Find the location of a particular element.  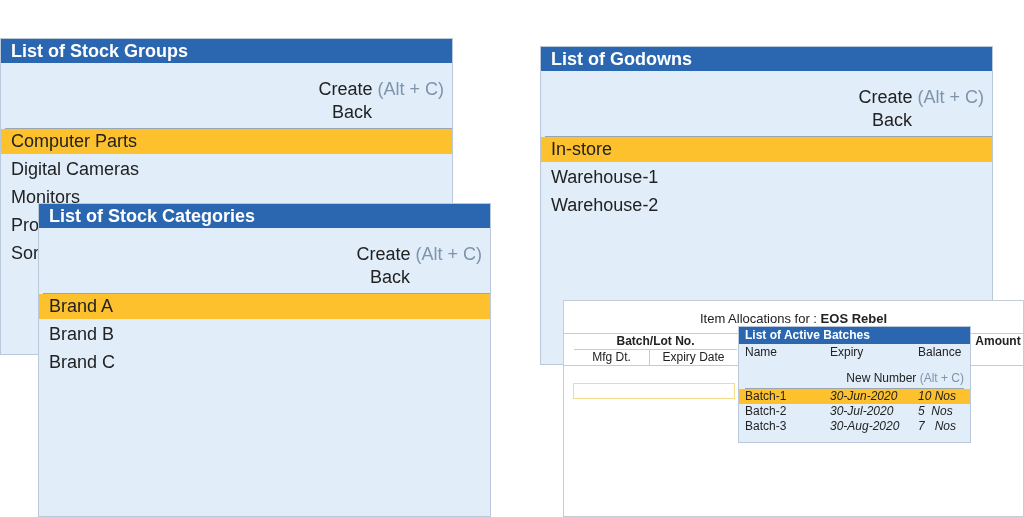

table-cell-text: 30-Aug-2020 is located at coordinates (865, 426).